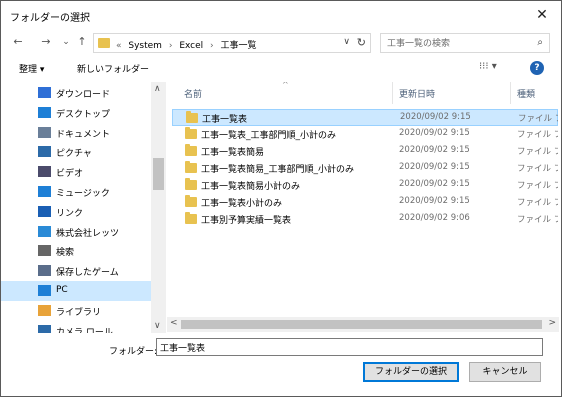 The height and width of the screenshot is (397, 562). Describe the element at coordinates (361, 42) in the screenshot. I see `refresh-icon: ↻` at that location.